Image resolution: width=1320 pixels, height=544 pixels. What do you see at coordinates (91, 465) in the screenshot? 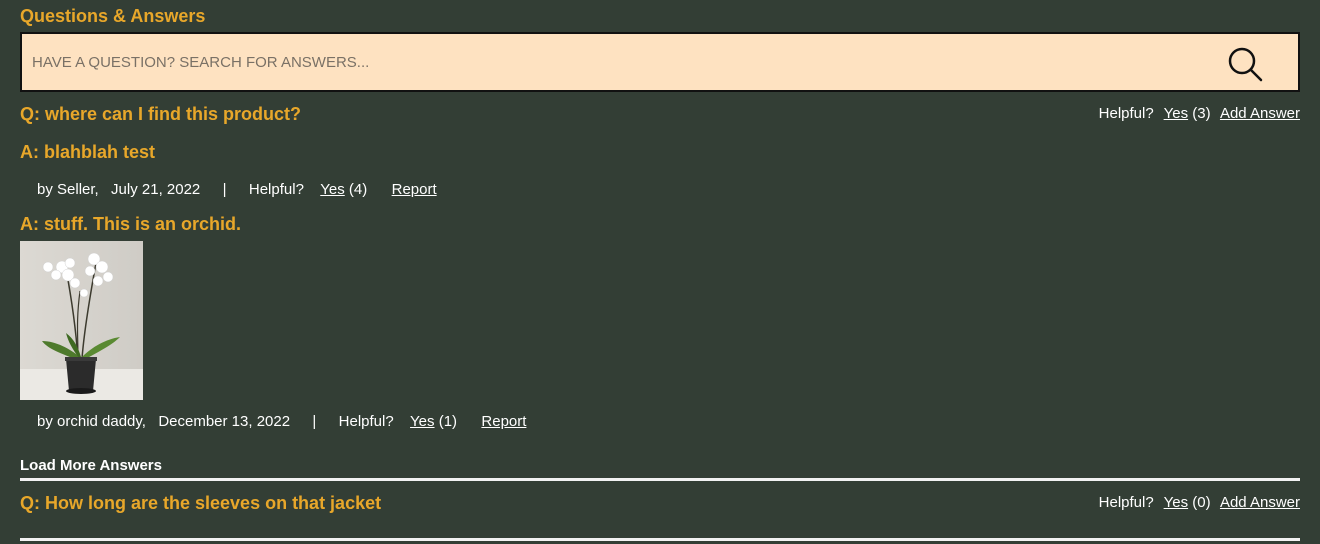
I see `load-more-answers-button: Load More Answers` at bounding box center [91, 465].